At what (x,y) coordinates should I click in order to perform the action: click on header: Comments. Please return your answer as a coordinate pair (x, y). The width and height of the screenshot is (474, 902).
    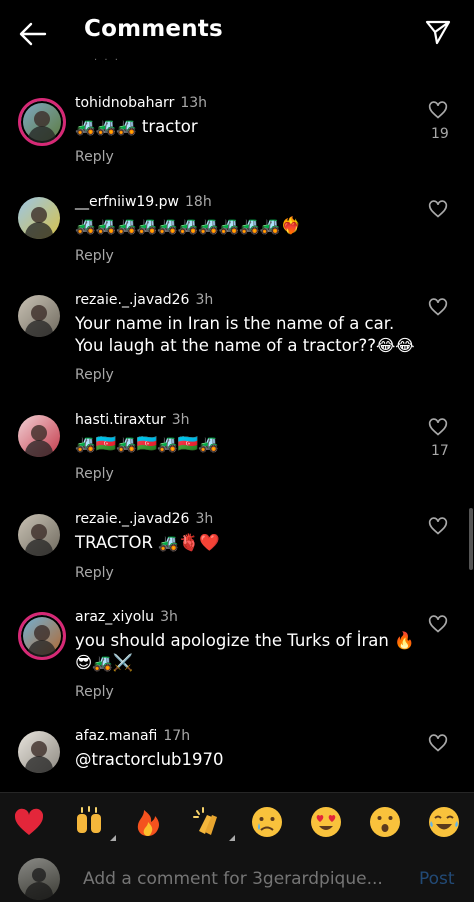
    Looking at the image, I should click on (237, 32).